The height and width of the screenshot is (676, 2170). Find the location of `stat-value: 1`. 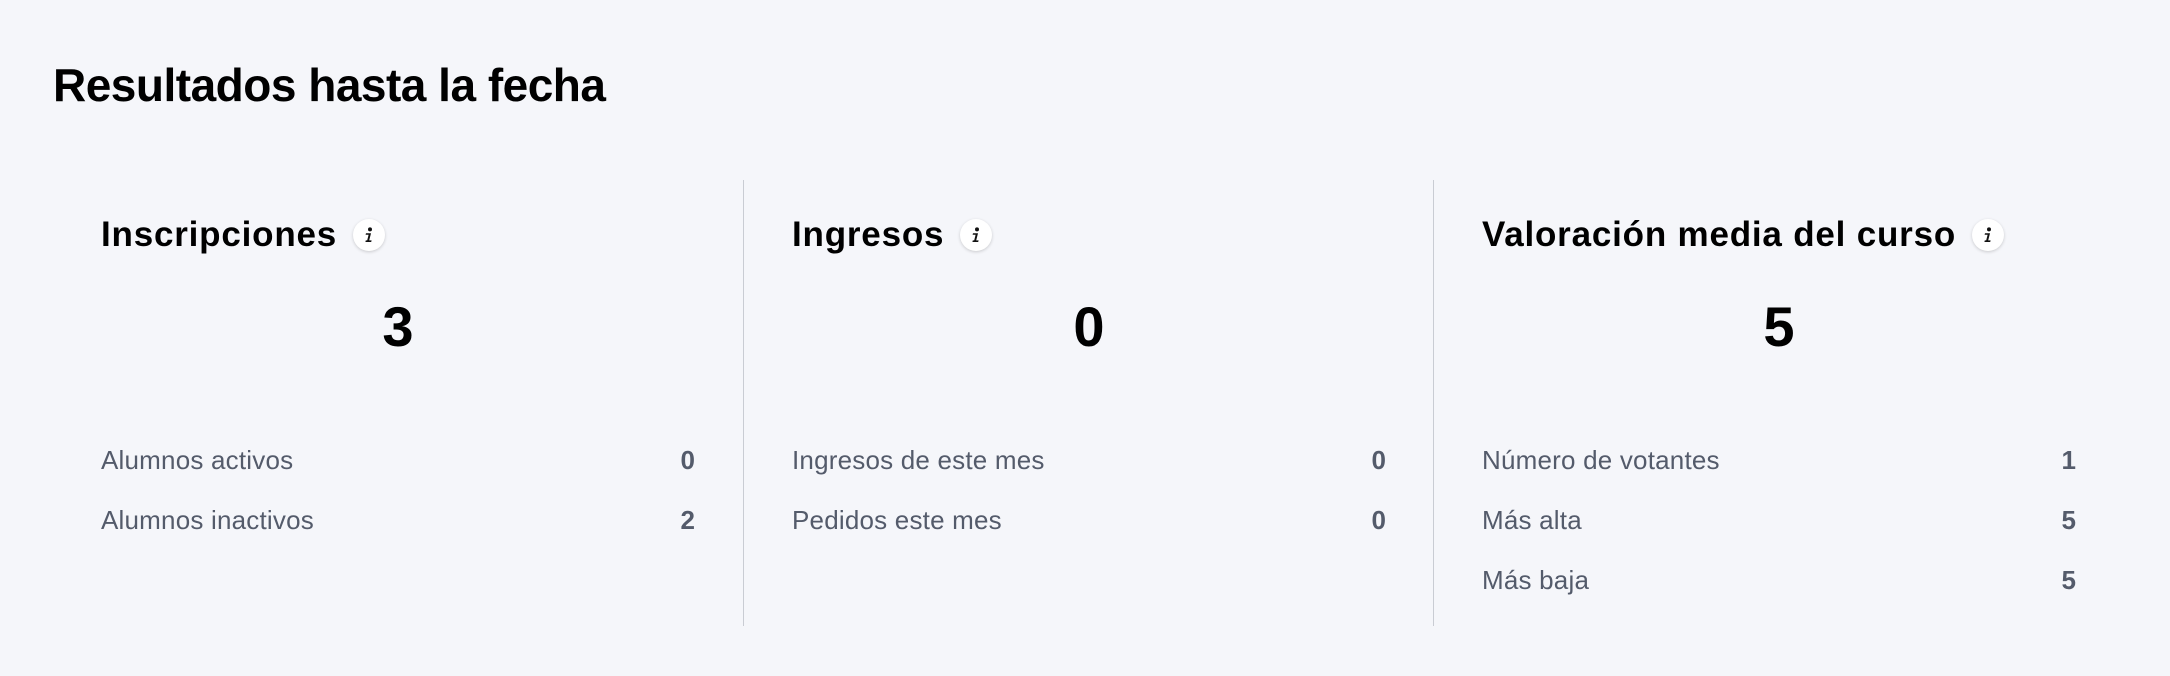

stat-value: 1 is located at coordinates (2068, 459).